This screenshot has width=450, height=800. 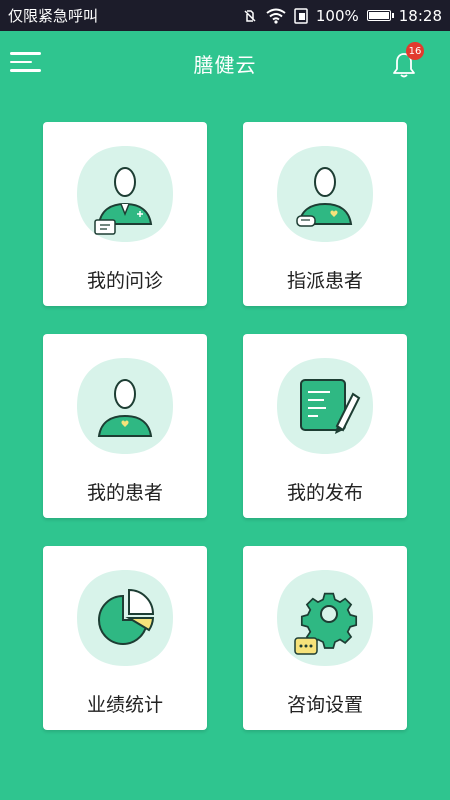 What do you see at coordinates (301, 15) in the screenshot?
I see `sim-card-icon` at bounding box center [301, 15].